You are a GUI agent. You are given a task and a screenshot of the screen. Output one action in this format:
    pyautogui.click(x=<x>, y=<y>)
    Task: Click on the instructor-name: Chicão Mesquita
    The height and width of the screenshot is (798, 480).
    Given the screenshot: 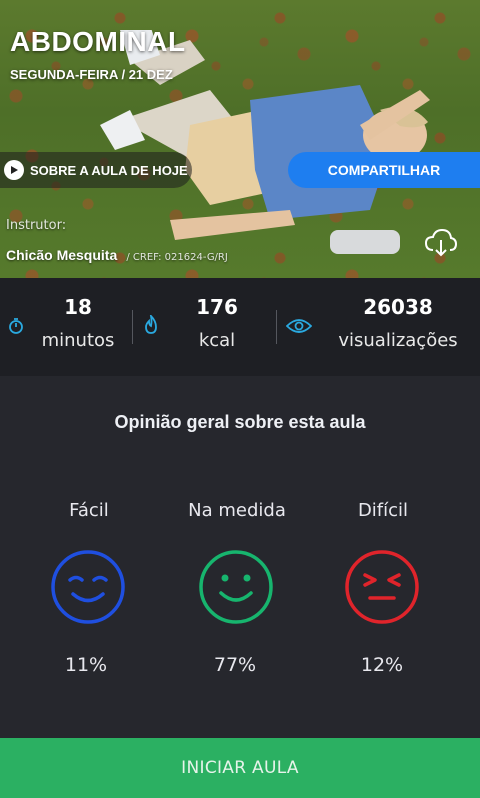 What is the action you would take?
    pyautogui.click(x=61, y=255)
    